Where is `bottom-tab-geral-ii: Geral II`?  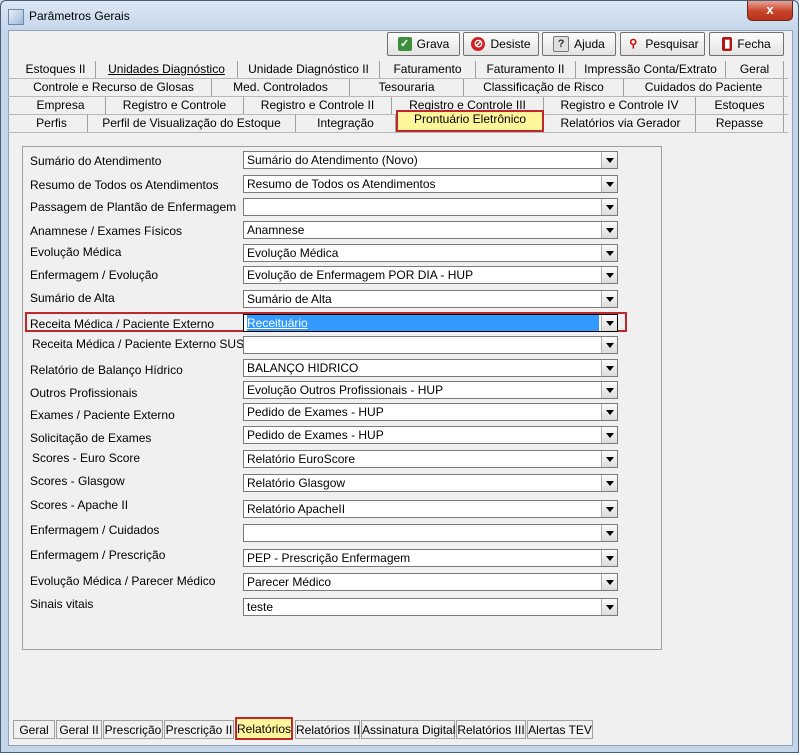
bottom-tab-geral-ii: Geral II is located at coordinates (79, 729).